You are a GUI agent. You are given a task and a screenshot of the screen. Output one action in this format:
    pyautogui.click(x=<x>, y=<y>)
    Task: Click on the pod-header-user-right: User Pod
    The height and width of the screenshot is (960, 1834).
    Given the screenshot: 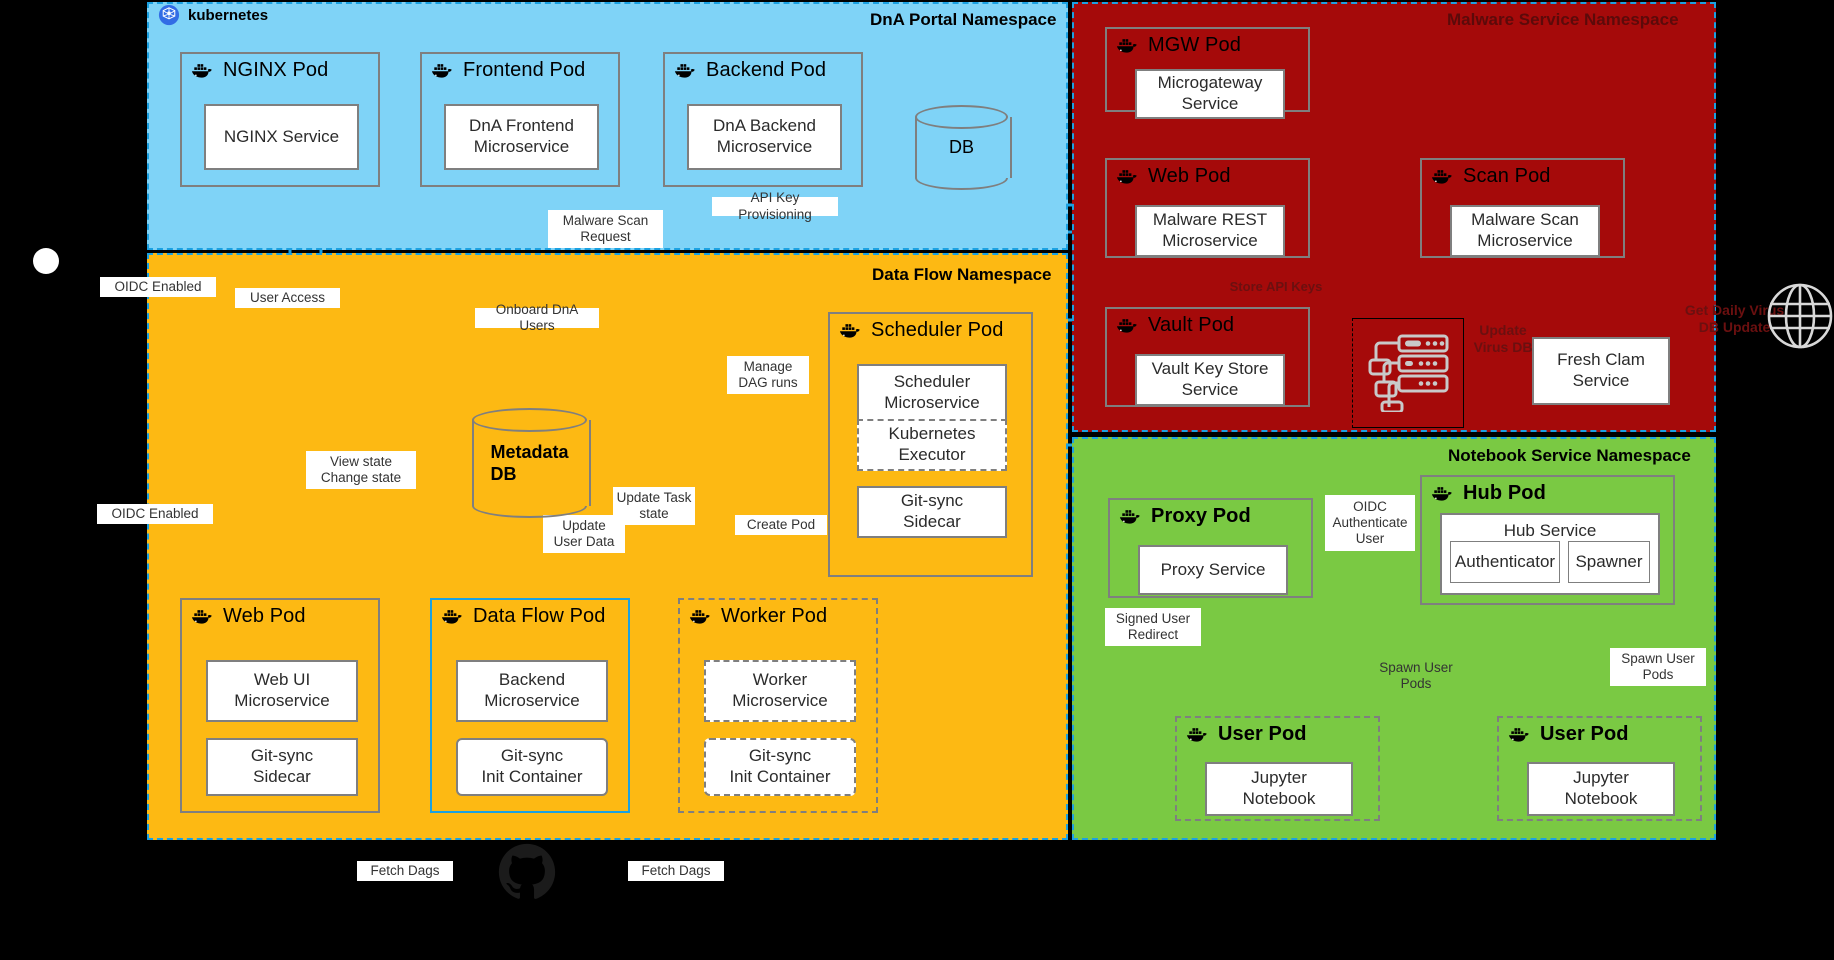 What is the action you would take?
    pyautogui.click(x=1568, y=734)
    